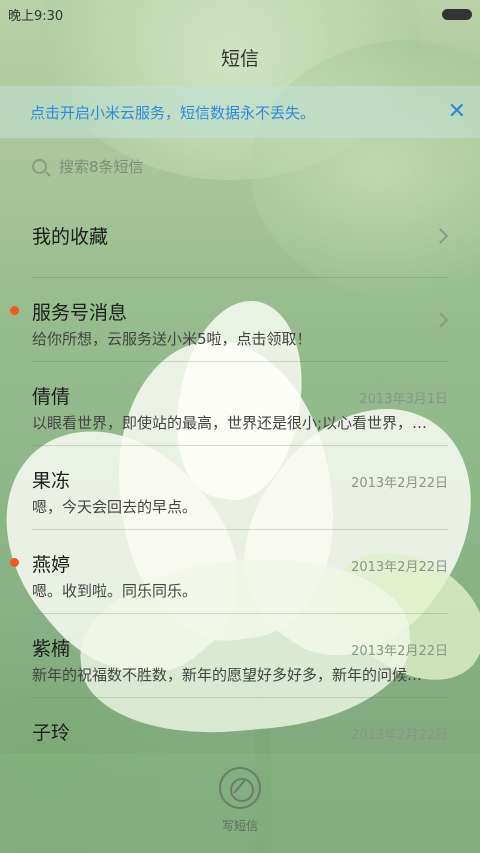 This screenshot has height=853, width=480. Describe the element at coordinates (80, 313) in the screenshot. I see `conversation-name: 服务号消息` at that location.